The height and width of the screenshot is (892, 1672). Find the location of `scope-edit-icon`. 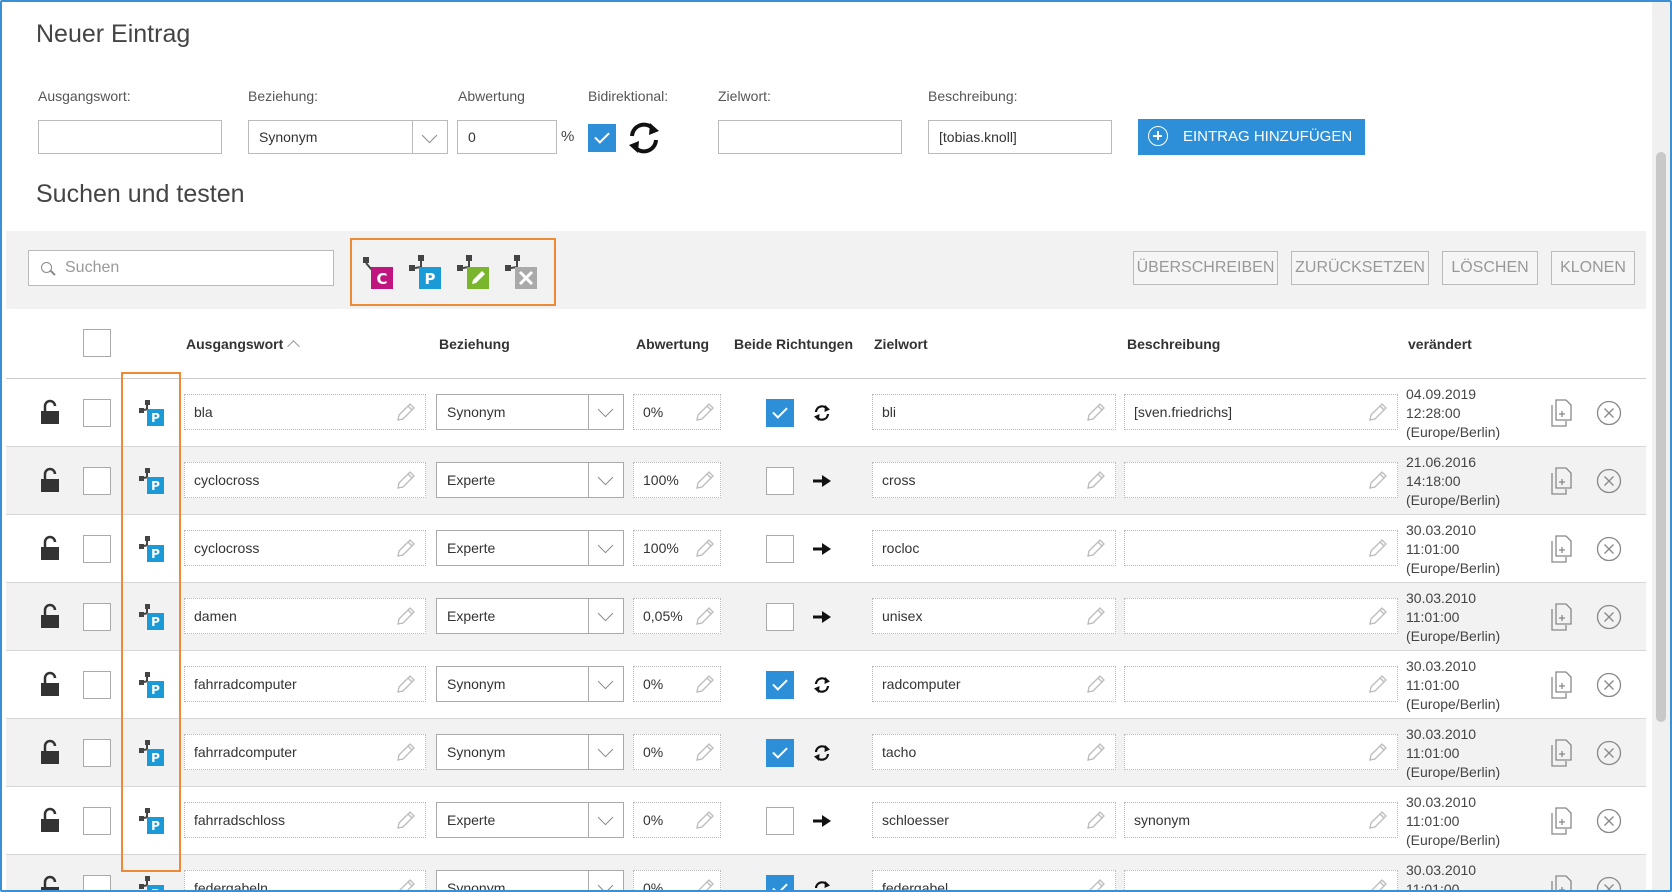

scope-edit-icon is located at coordinates (474, 272).